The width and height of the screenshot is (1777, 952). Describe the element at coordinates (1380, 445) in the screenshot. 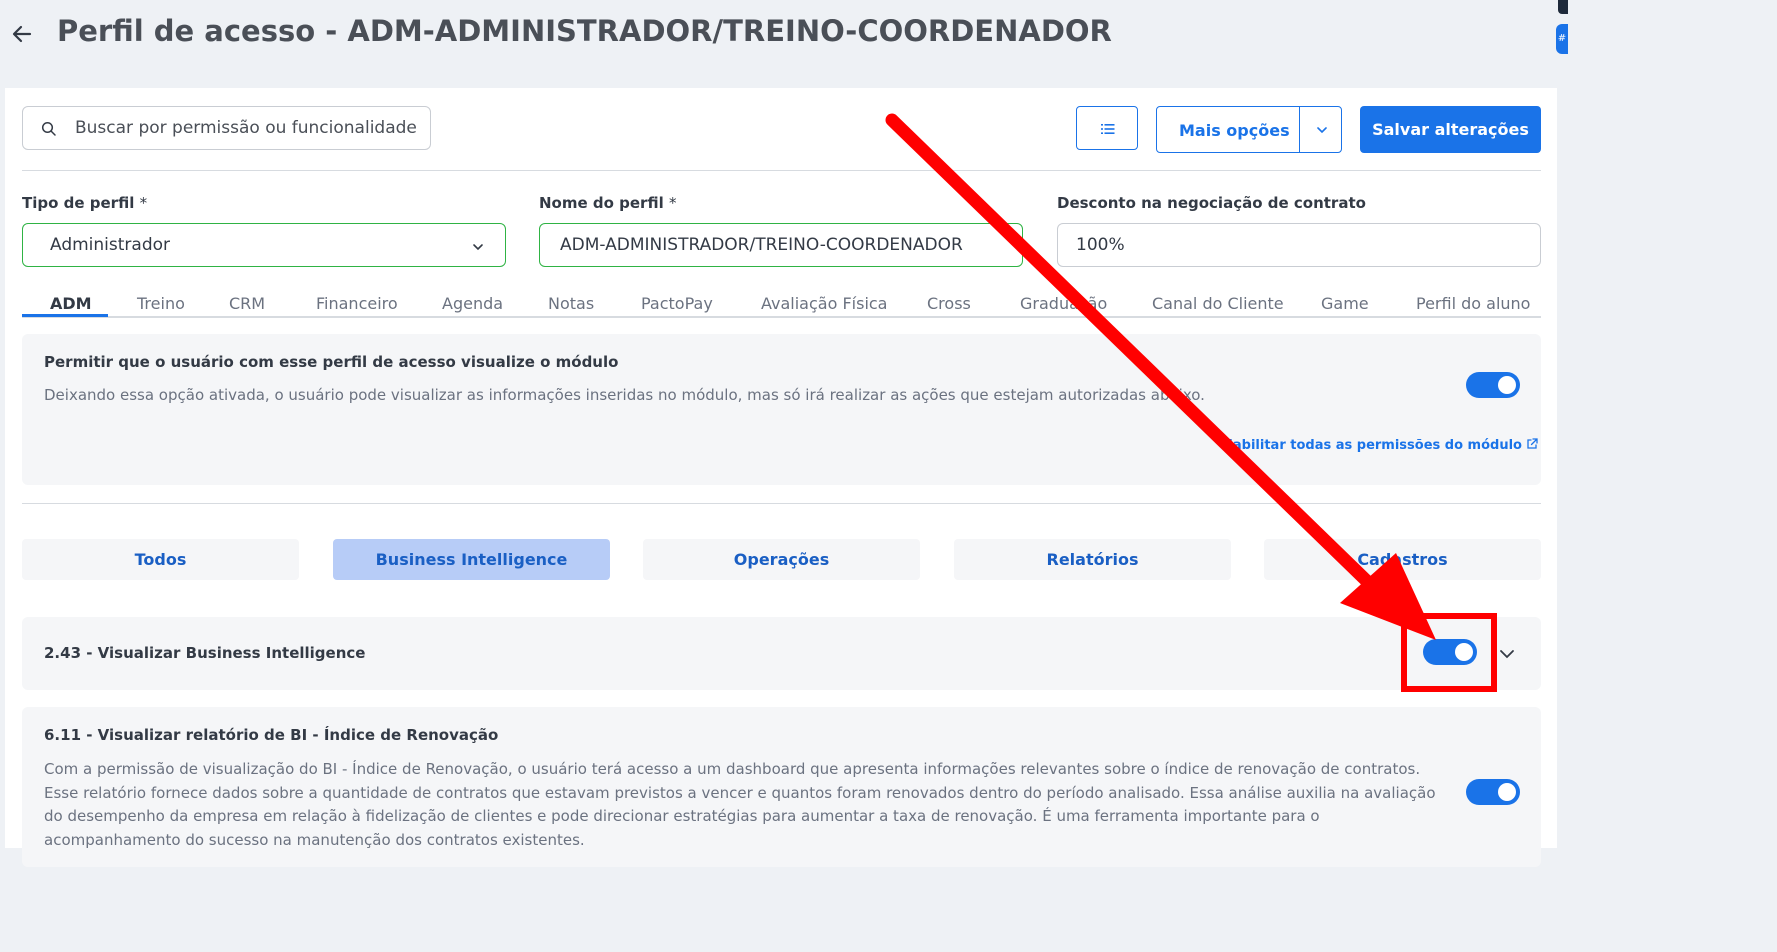

I see `enable-all-permissions-link: Habilitar todas as permissões do módulo` at that location.